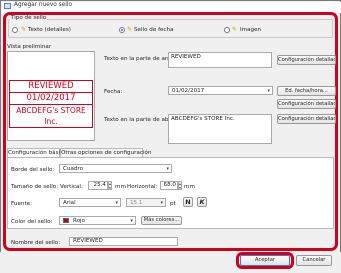 The height and width of the screenshot is (273, 341). I want to click on radio-image-stamp, so click(227, 30).